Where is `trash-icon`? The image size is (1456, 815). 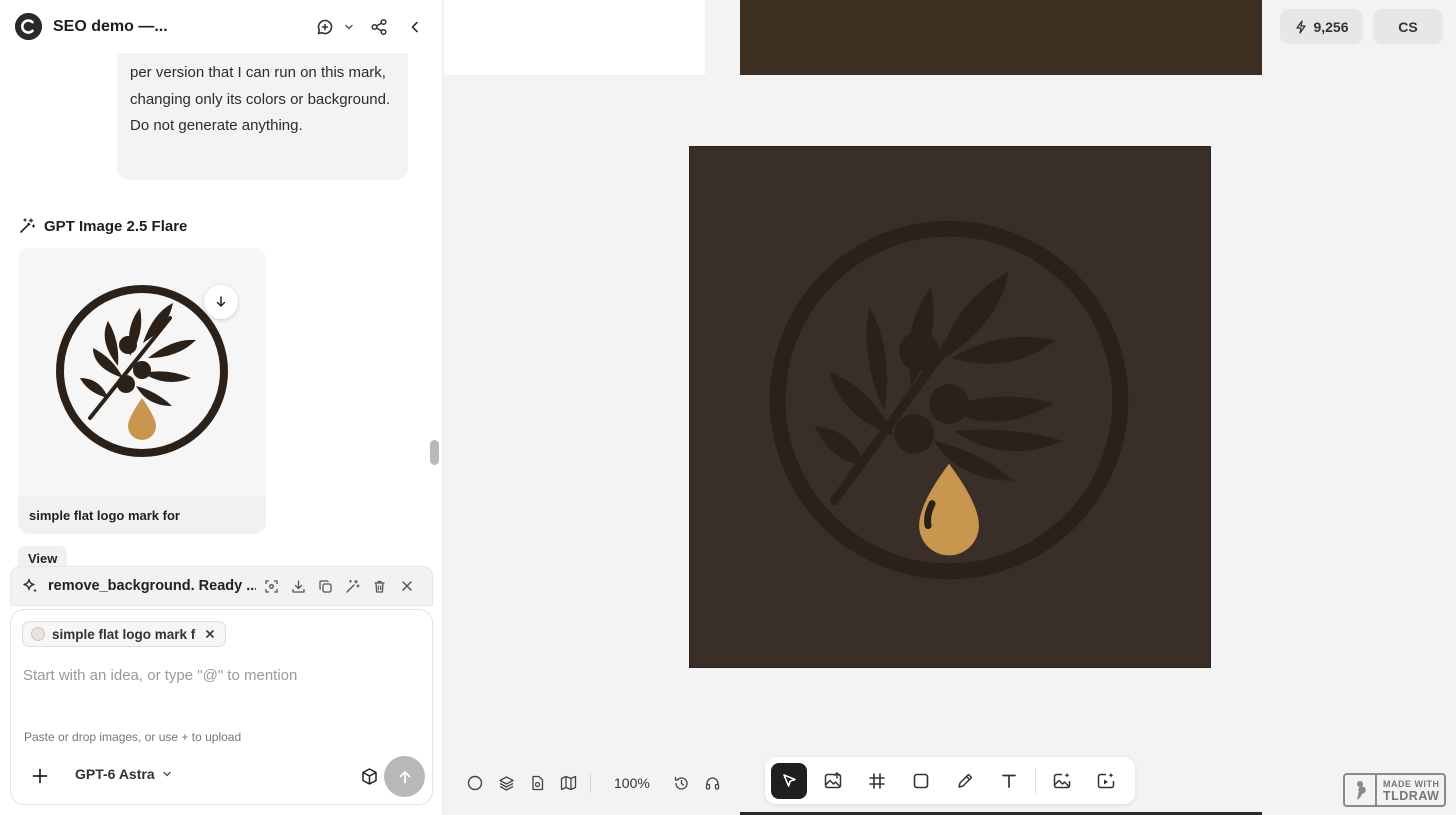 trash-icon is located at coordinates (379, 586).